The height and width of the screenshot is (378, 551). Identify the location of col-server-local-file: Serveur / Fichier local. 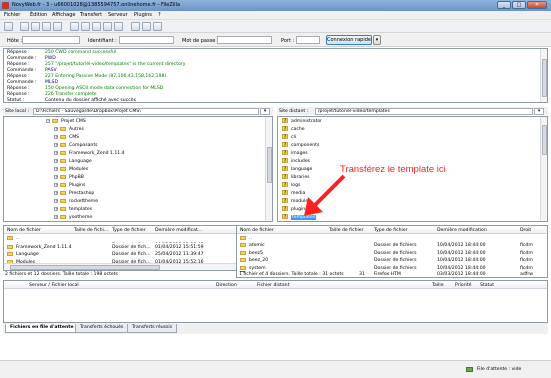
(54, 285).